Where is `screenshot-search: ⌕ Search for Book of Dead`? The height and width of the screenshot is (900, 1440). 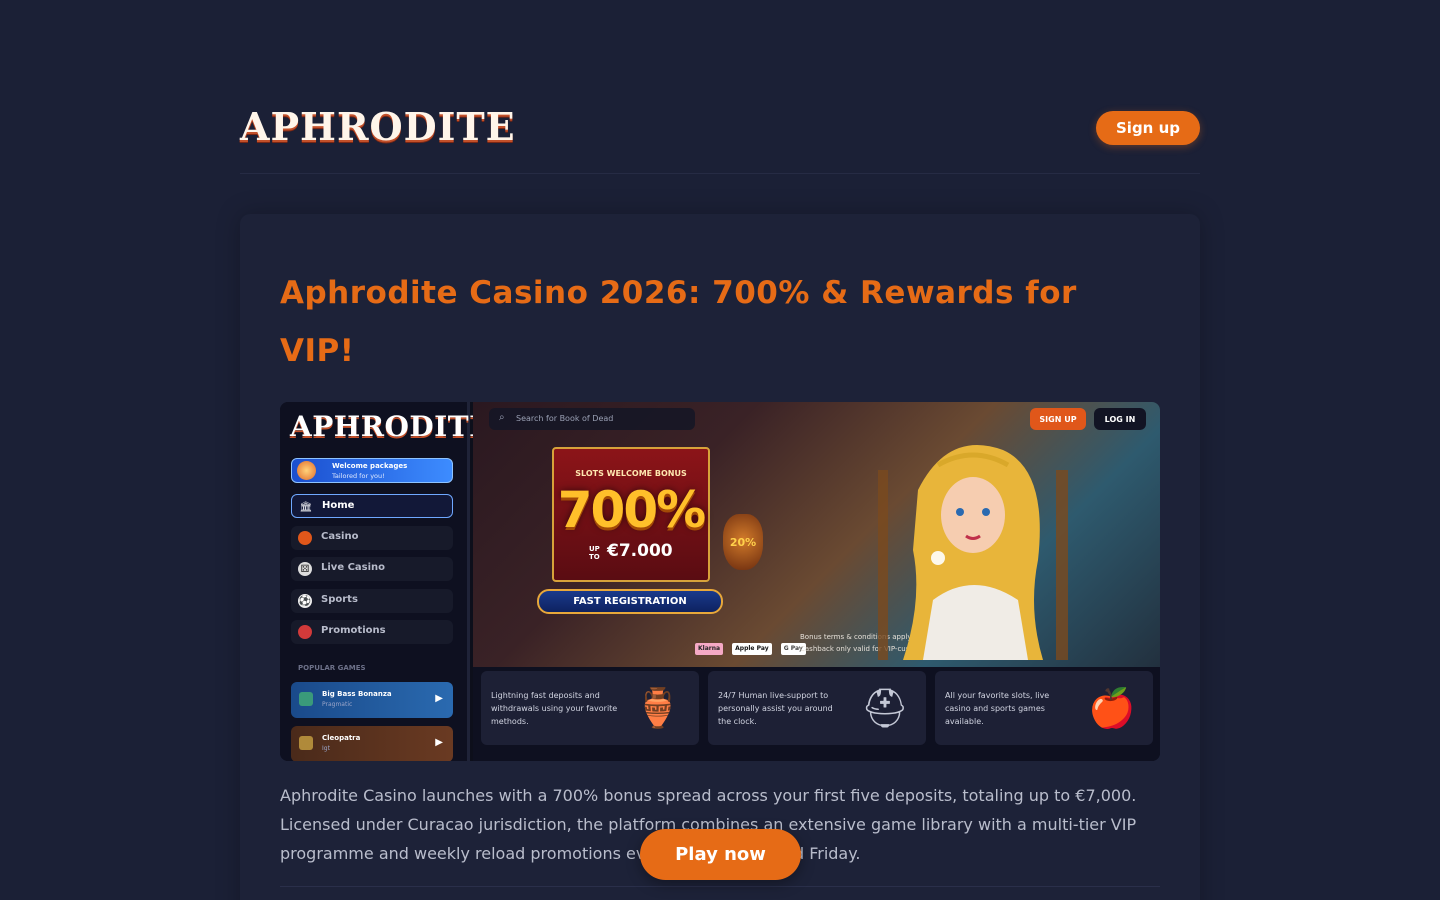 screenshot-search: ⌕ Search for Book of Dead is located at coordinates (592, 419).